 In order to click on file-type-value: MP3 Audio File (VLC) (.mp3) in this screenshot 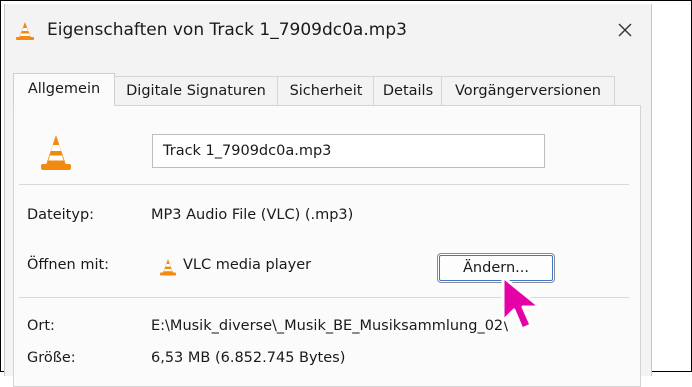, I will do `click(252, 215)`.